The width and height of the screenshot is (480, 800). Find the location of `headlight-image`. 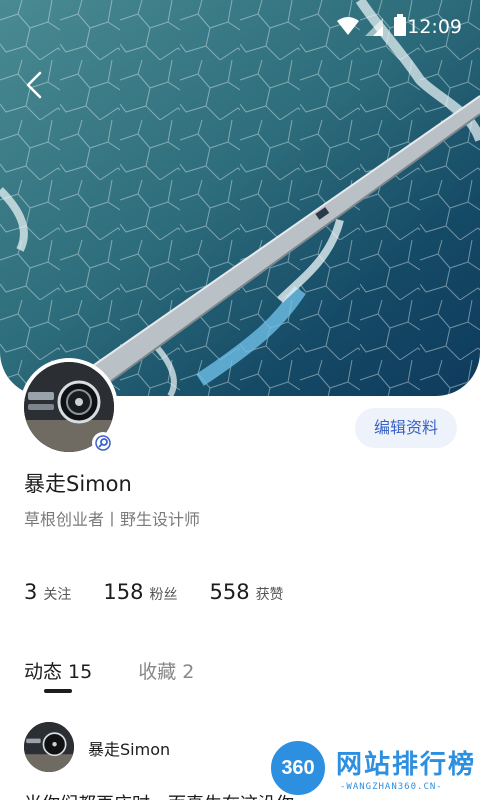

headlight-image is located at coordinates (49, 747).